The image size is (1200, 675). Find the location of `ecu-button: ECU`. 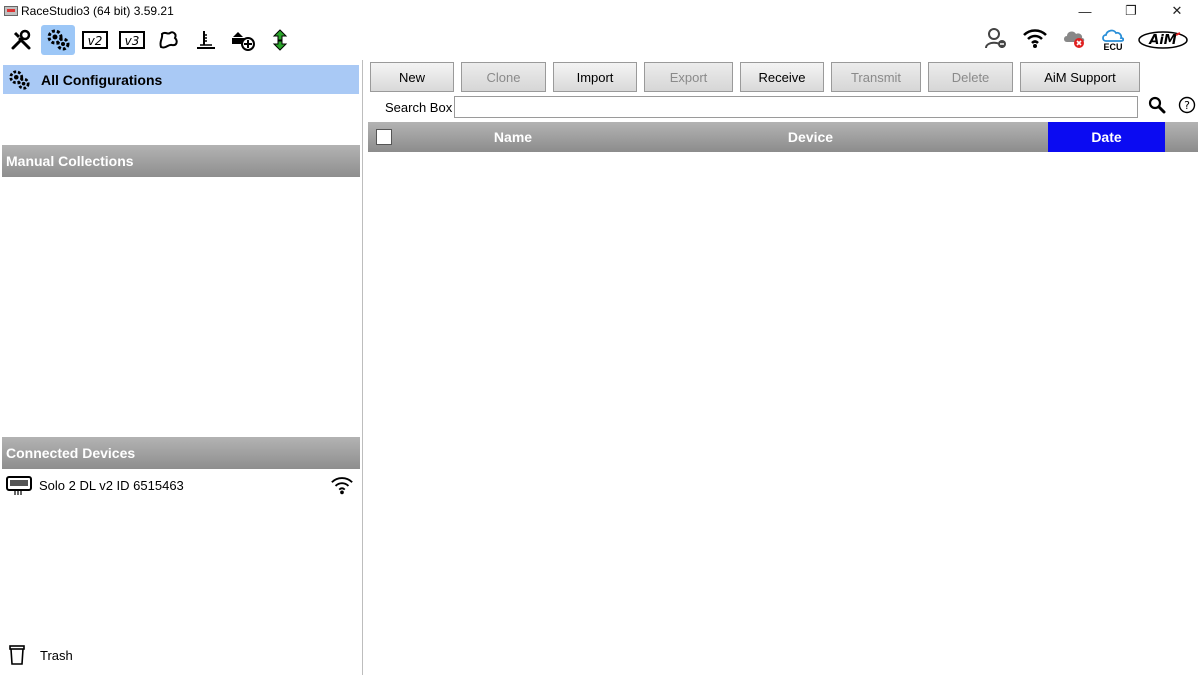

ecu-button: ECU is located at coordinates (1113, 40).